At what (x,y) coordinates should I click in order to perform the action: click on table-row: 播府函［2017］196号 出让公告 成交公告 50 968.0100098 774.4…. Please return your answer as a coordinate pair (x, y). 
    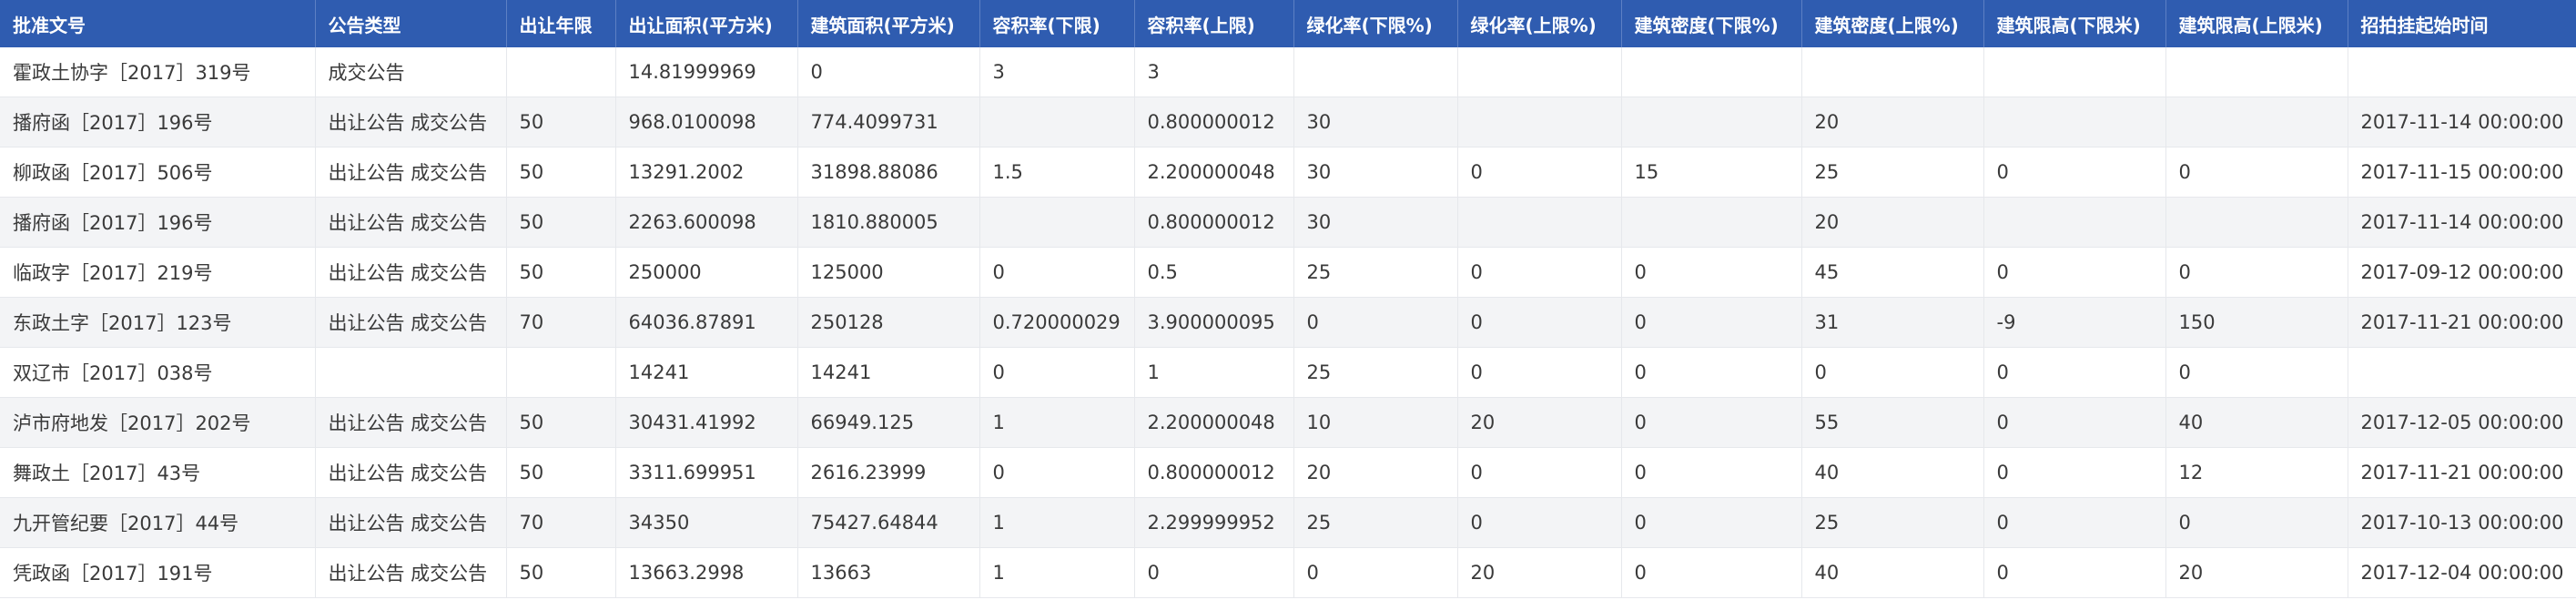
    Looking at the image, I should click on (1288, 122).